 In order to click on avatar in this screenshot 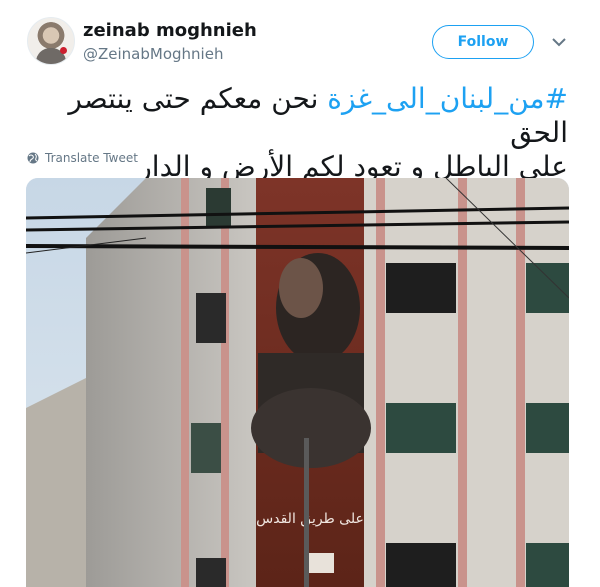, I will do `click(51, 41)`.